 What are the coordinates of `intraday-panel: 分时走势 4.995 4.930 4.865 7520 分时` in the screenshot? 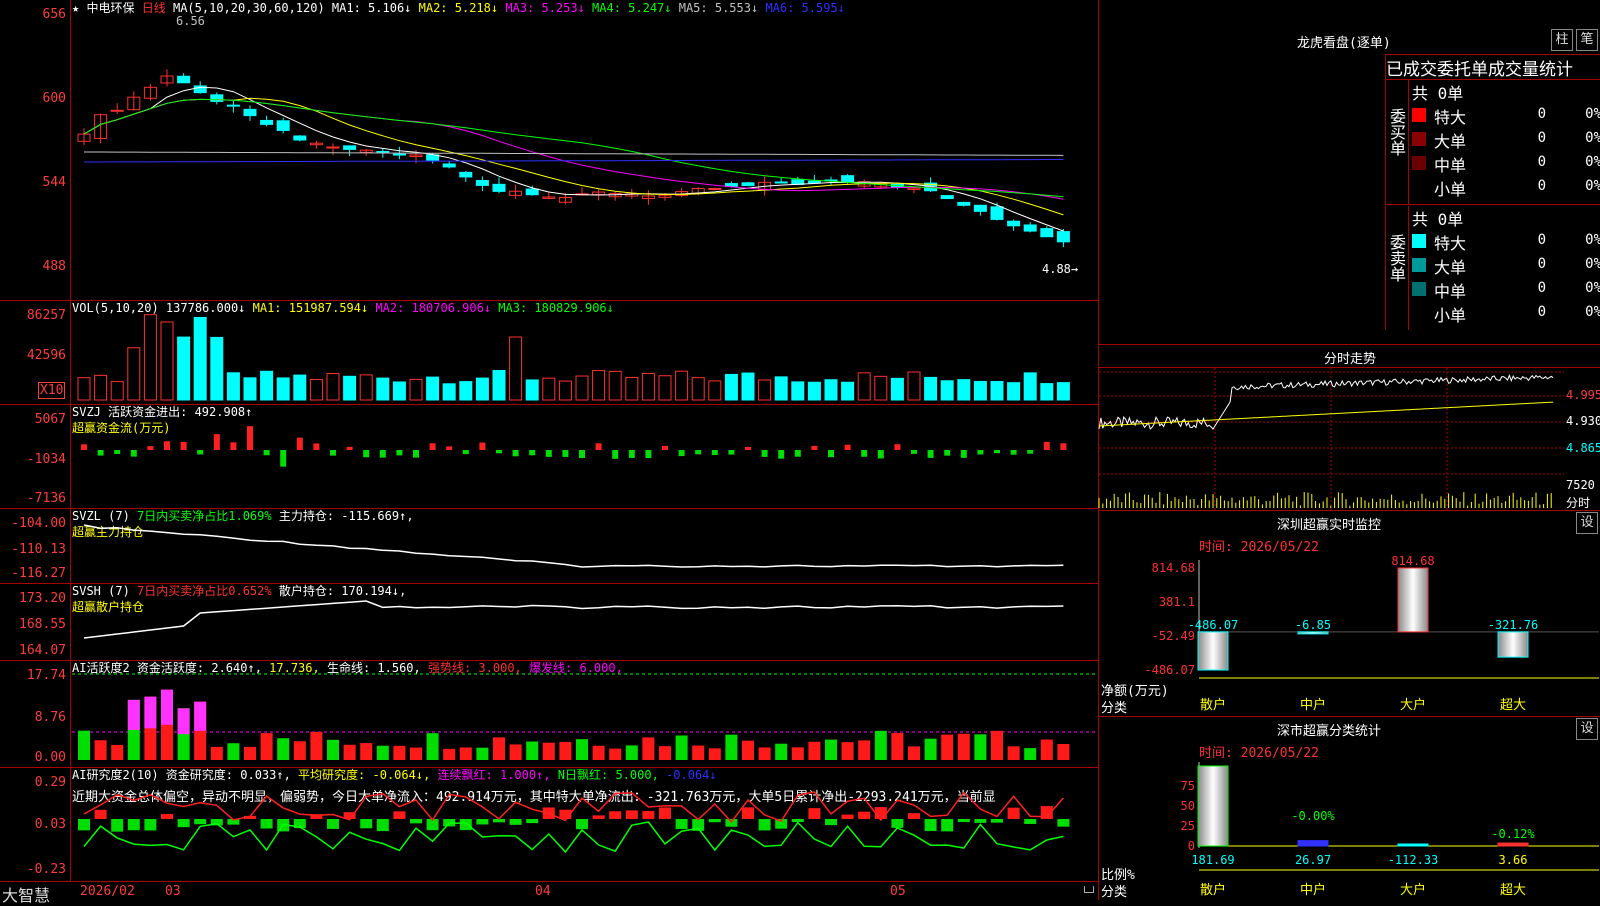 It's located at (1349, 427).